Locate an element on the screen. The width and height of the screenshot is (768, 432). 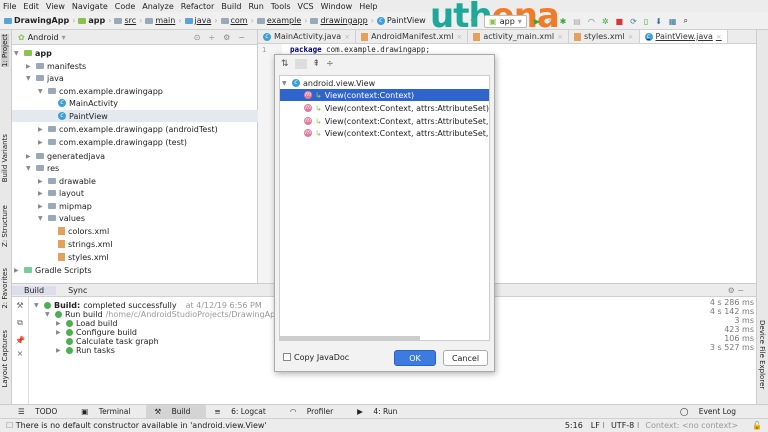
menu-analyze: Analyze is located at coordinates (158, 6).